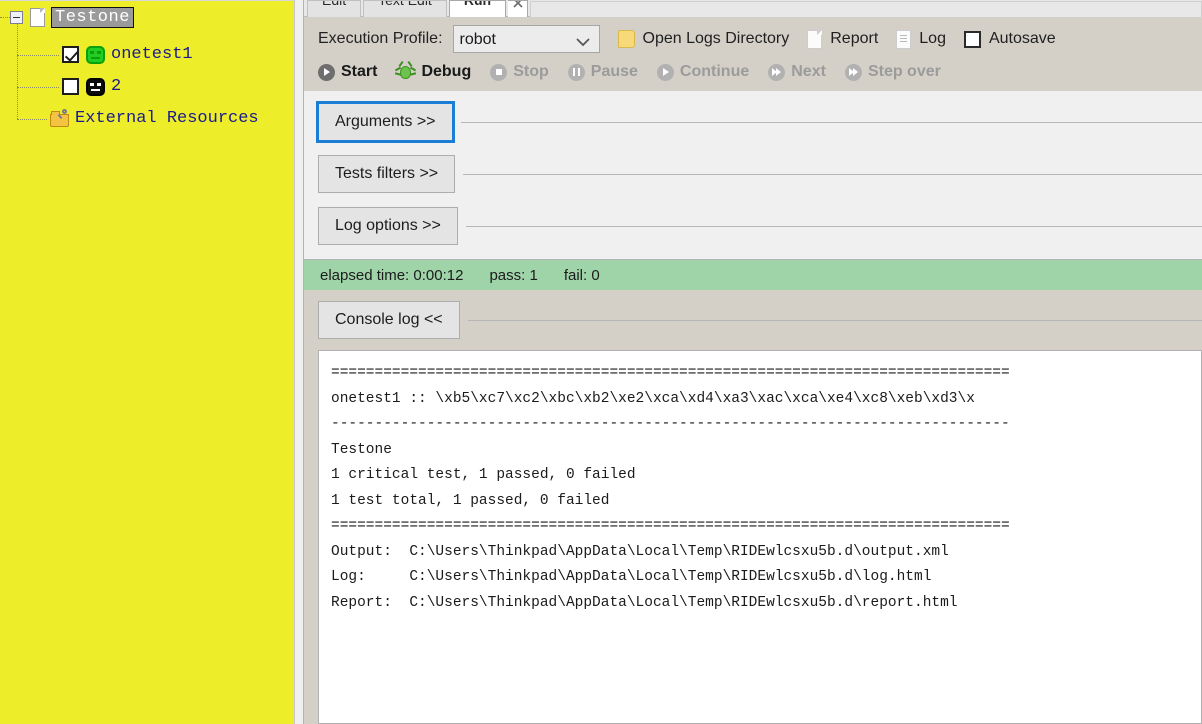 Image resolution: width=1202 pixels, height=724 pixels. What do you see at coordinates (406, 70) in the screenshot?
I see `bug-icon` at bounding box center [406, 70].